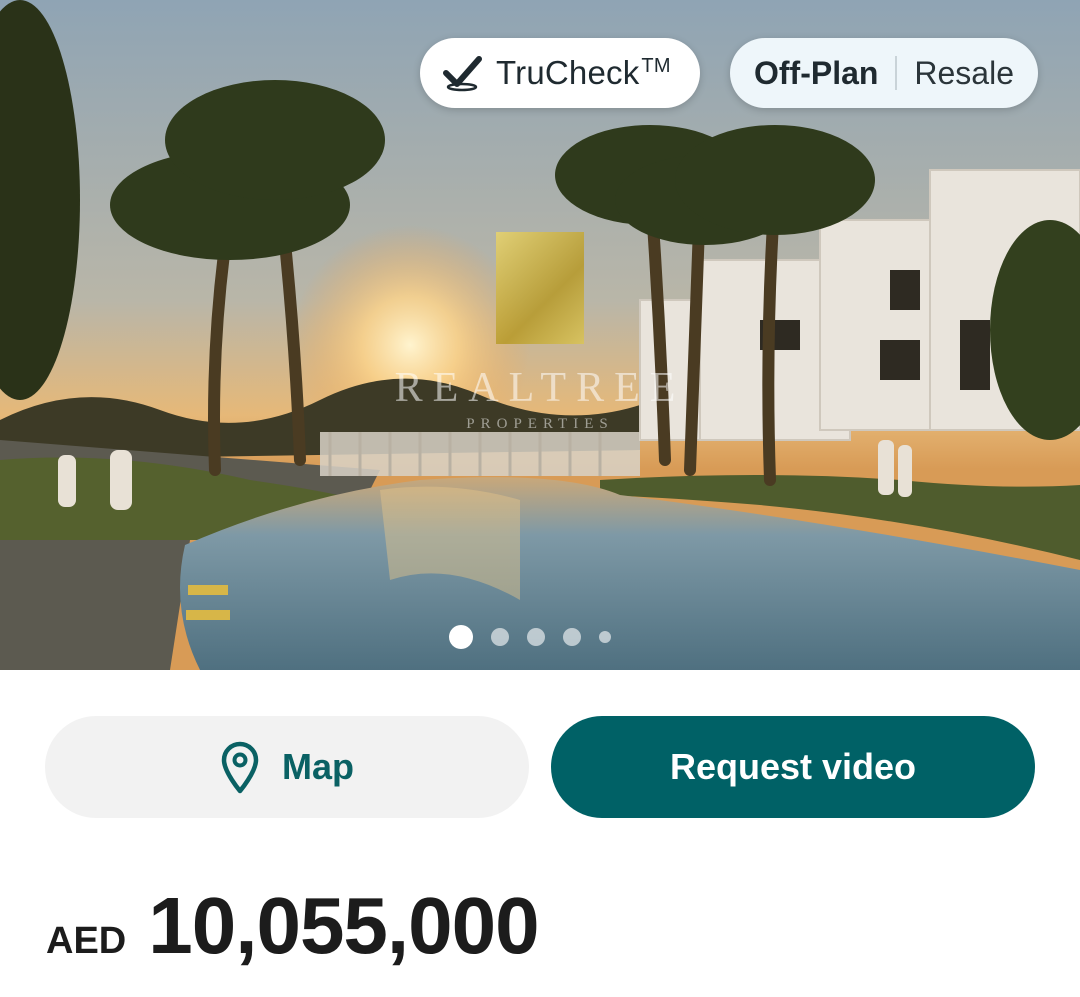  I want to click on check-icon, so click(462, 74).